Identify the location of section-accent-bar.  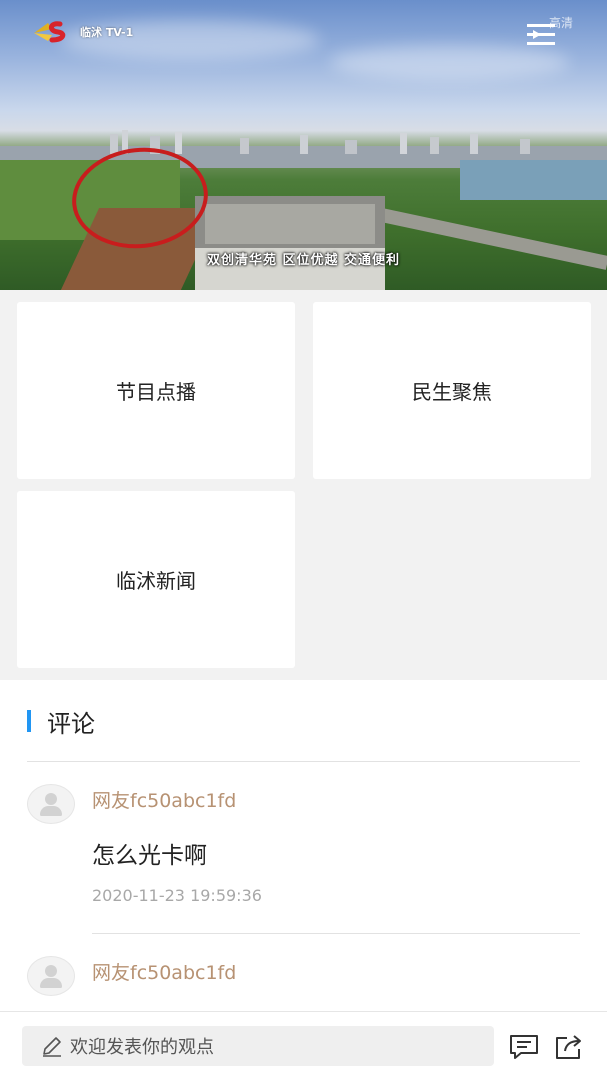
(29, 721).